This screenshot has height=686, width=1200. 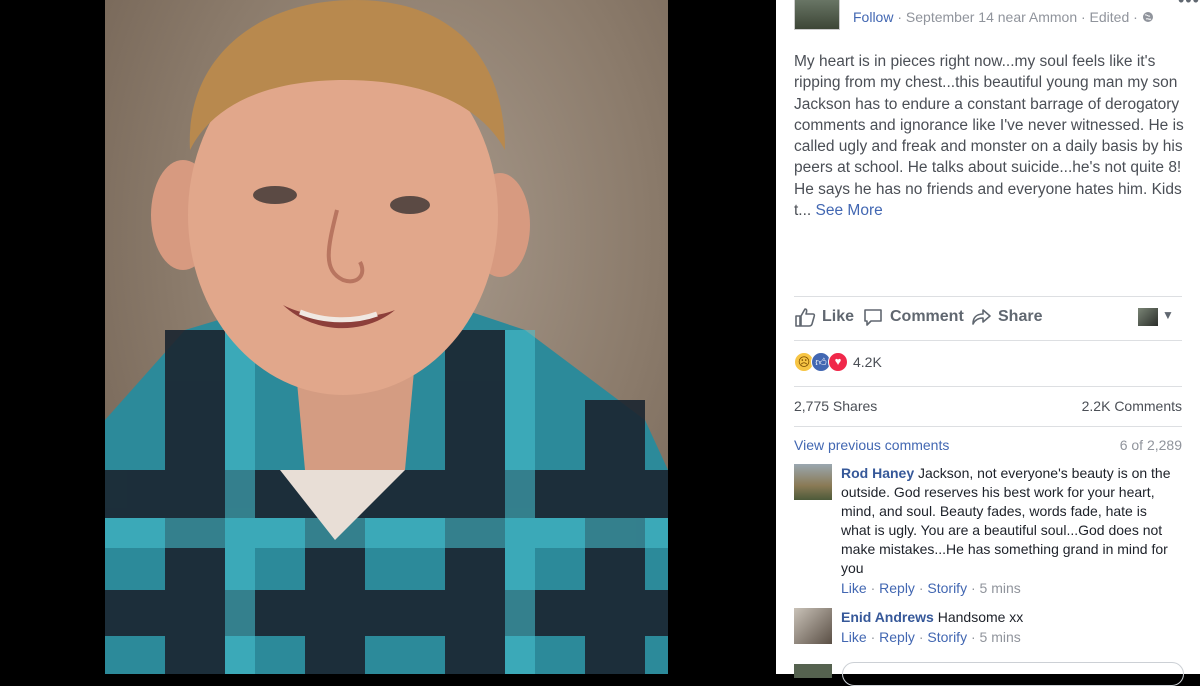 What do you see at coordinates (1013, 674) in the screenshot?
I see `write-comment-input` at bounding box center [1013, 674].